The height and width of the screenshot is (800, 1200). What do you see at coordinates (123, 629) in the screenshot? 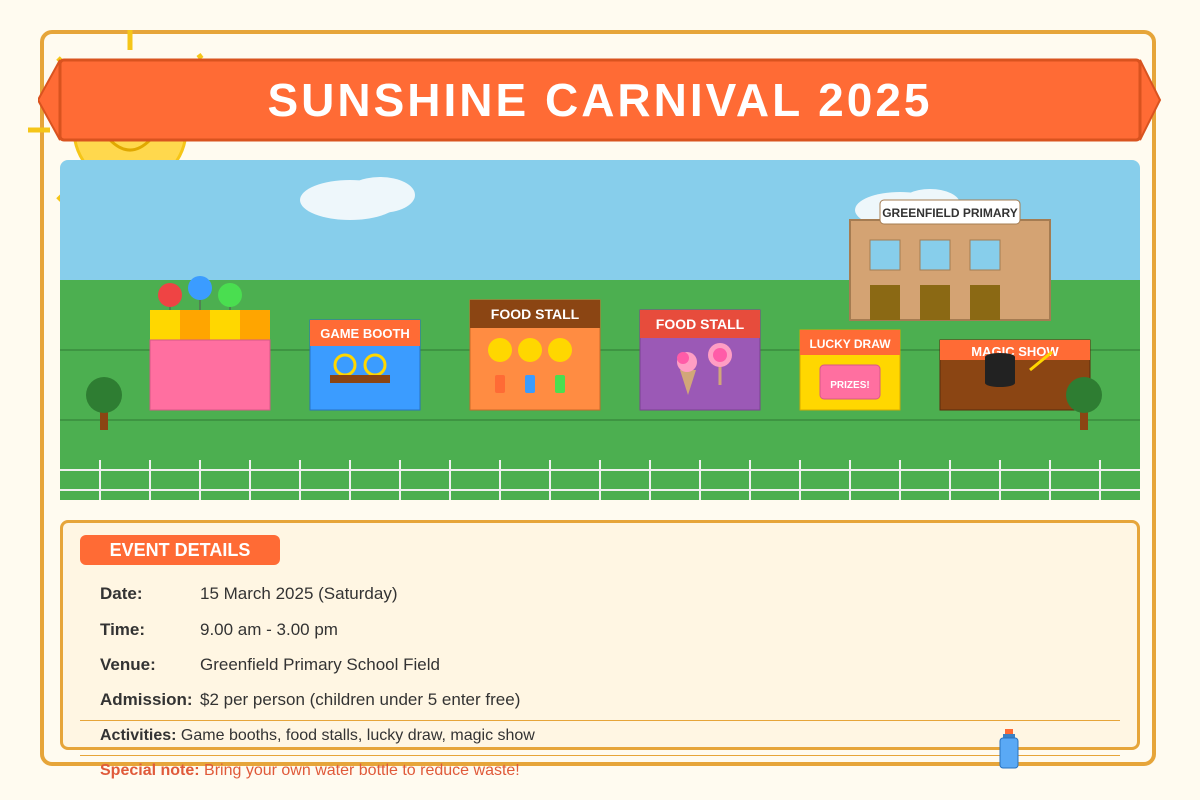
I see `detail-label: Time:` at bounding box center [123, 629].